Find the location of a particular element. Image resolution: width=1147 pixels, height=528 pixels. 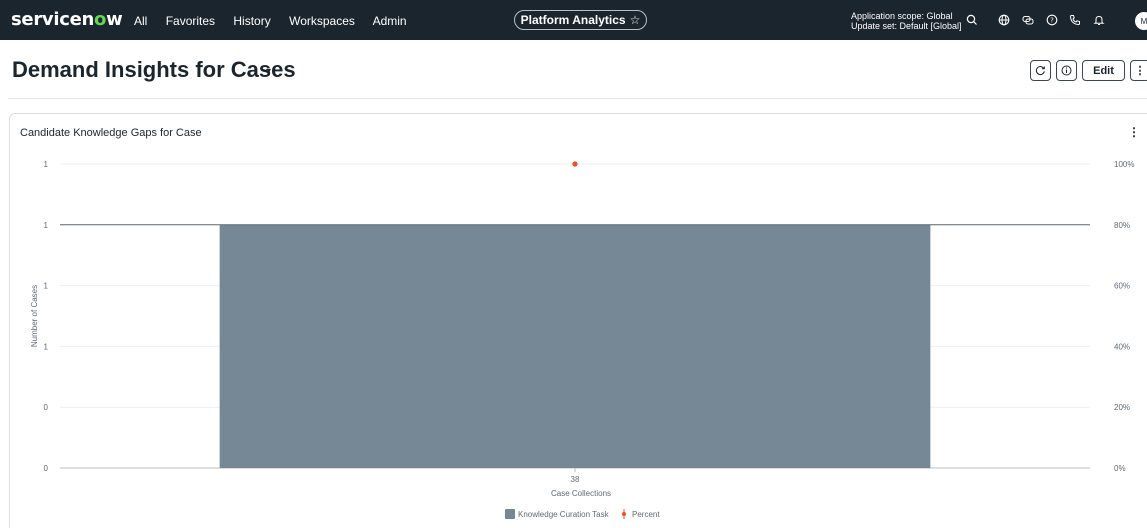

y2-tick-label: 40% is located at coordinates (1122, 346).